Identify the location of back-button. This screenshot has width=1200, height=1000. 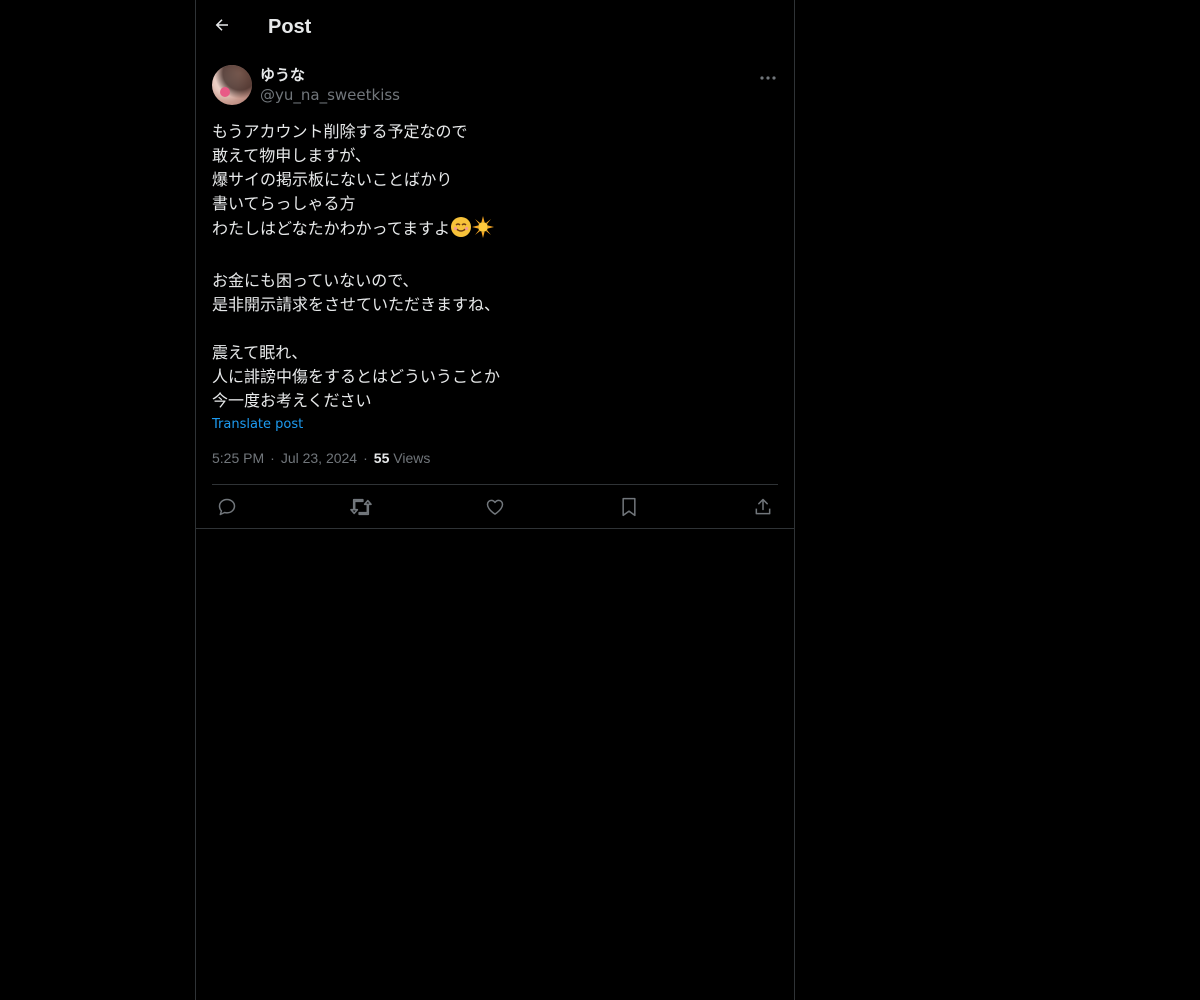
(222, 27).